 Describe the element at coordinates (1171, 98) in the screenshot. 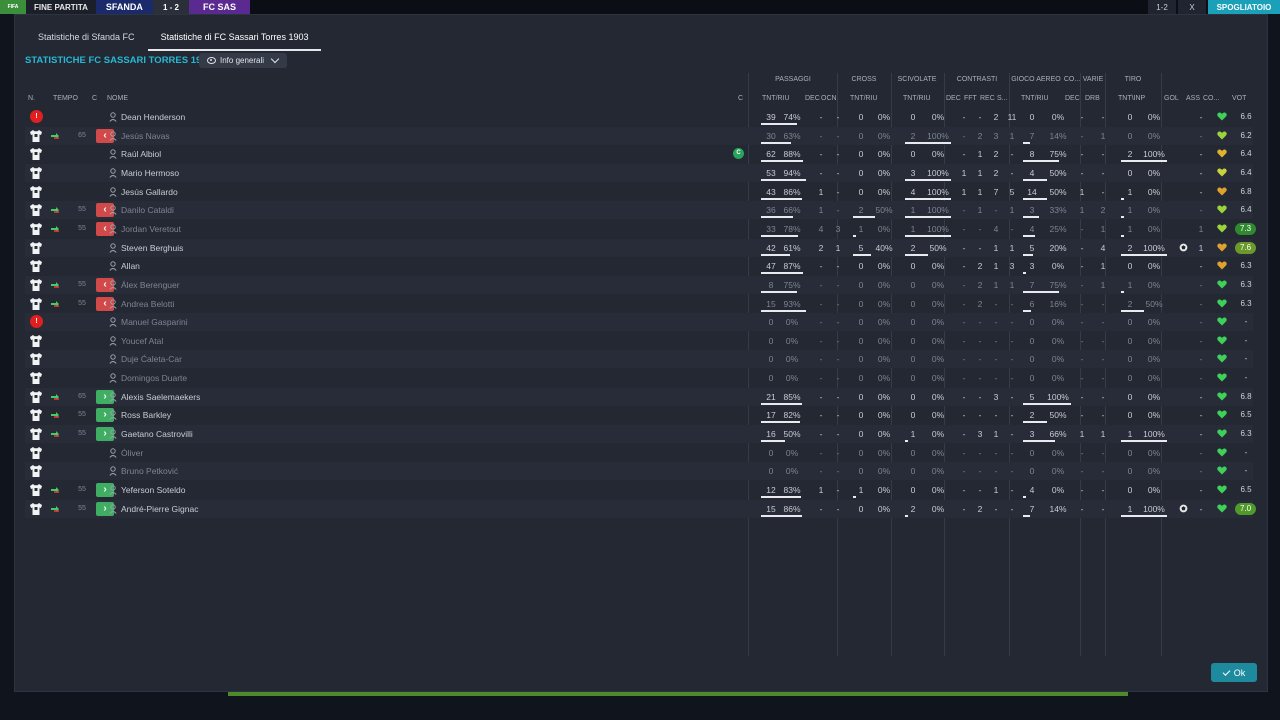

I see `header-gol: GOL` at that location.